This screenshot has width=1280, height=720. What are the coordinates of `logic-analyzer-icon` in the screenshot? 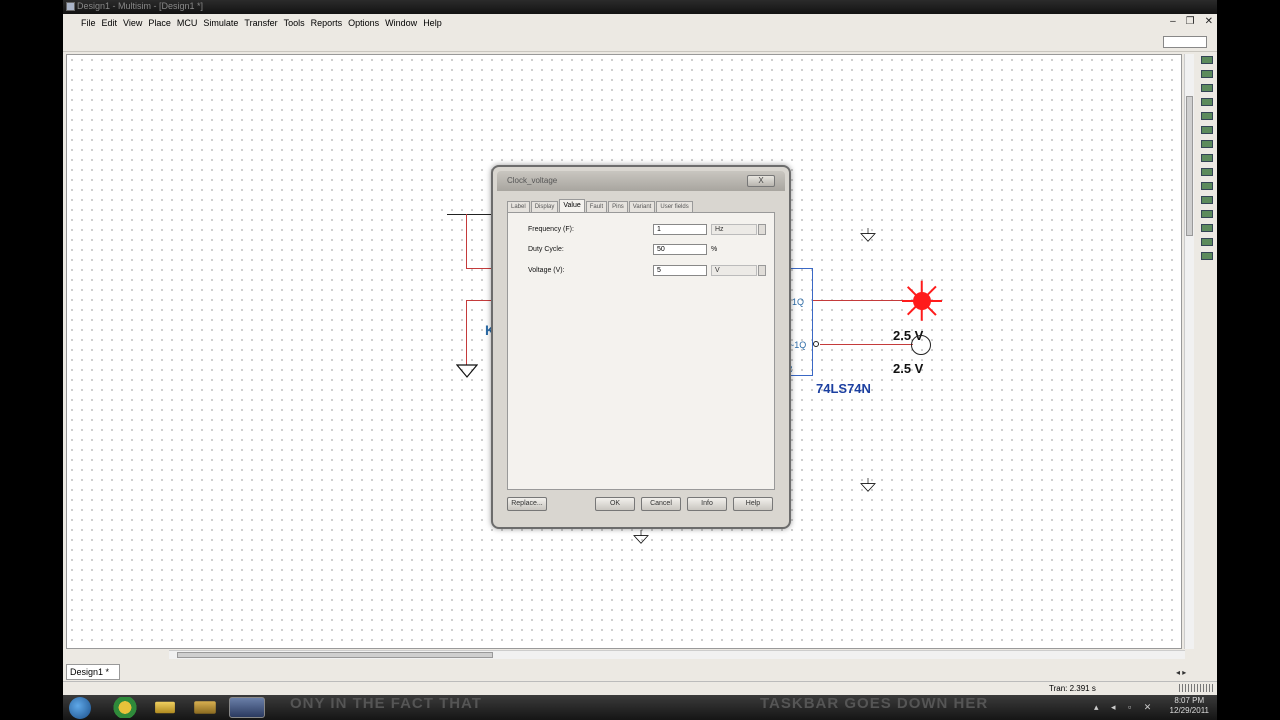 It's located at (1207, 172).